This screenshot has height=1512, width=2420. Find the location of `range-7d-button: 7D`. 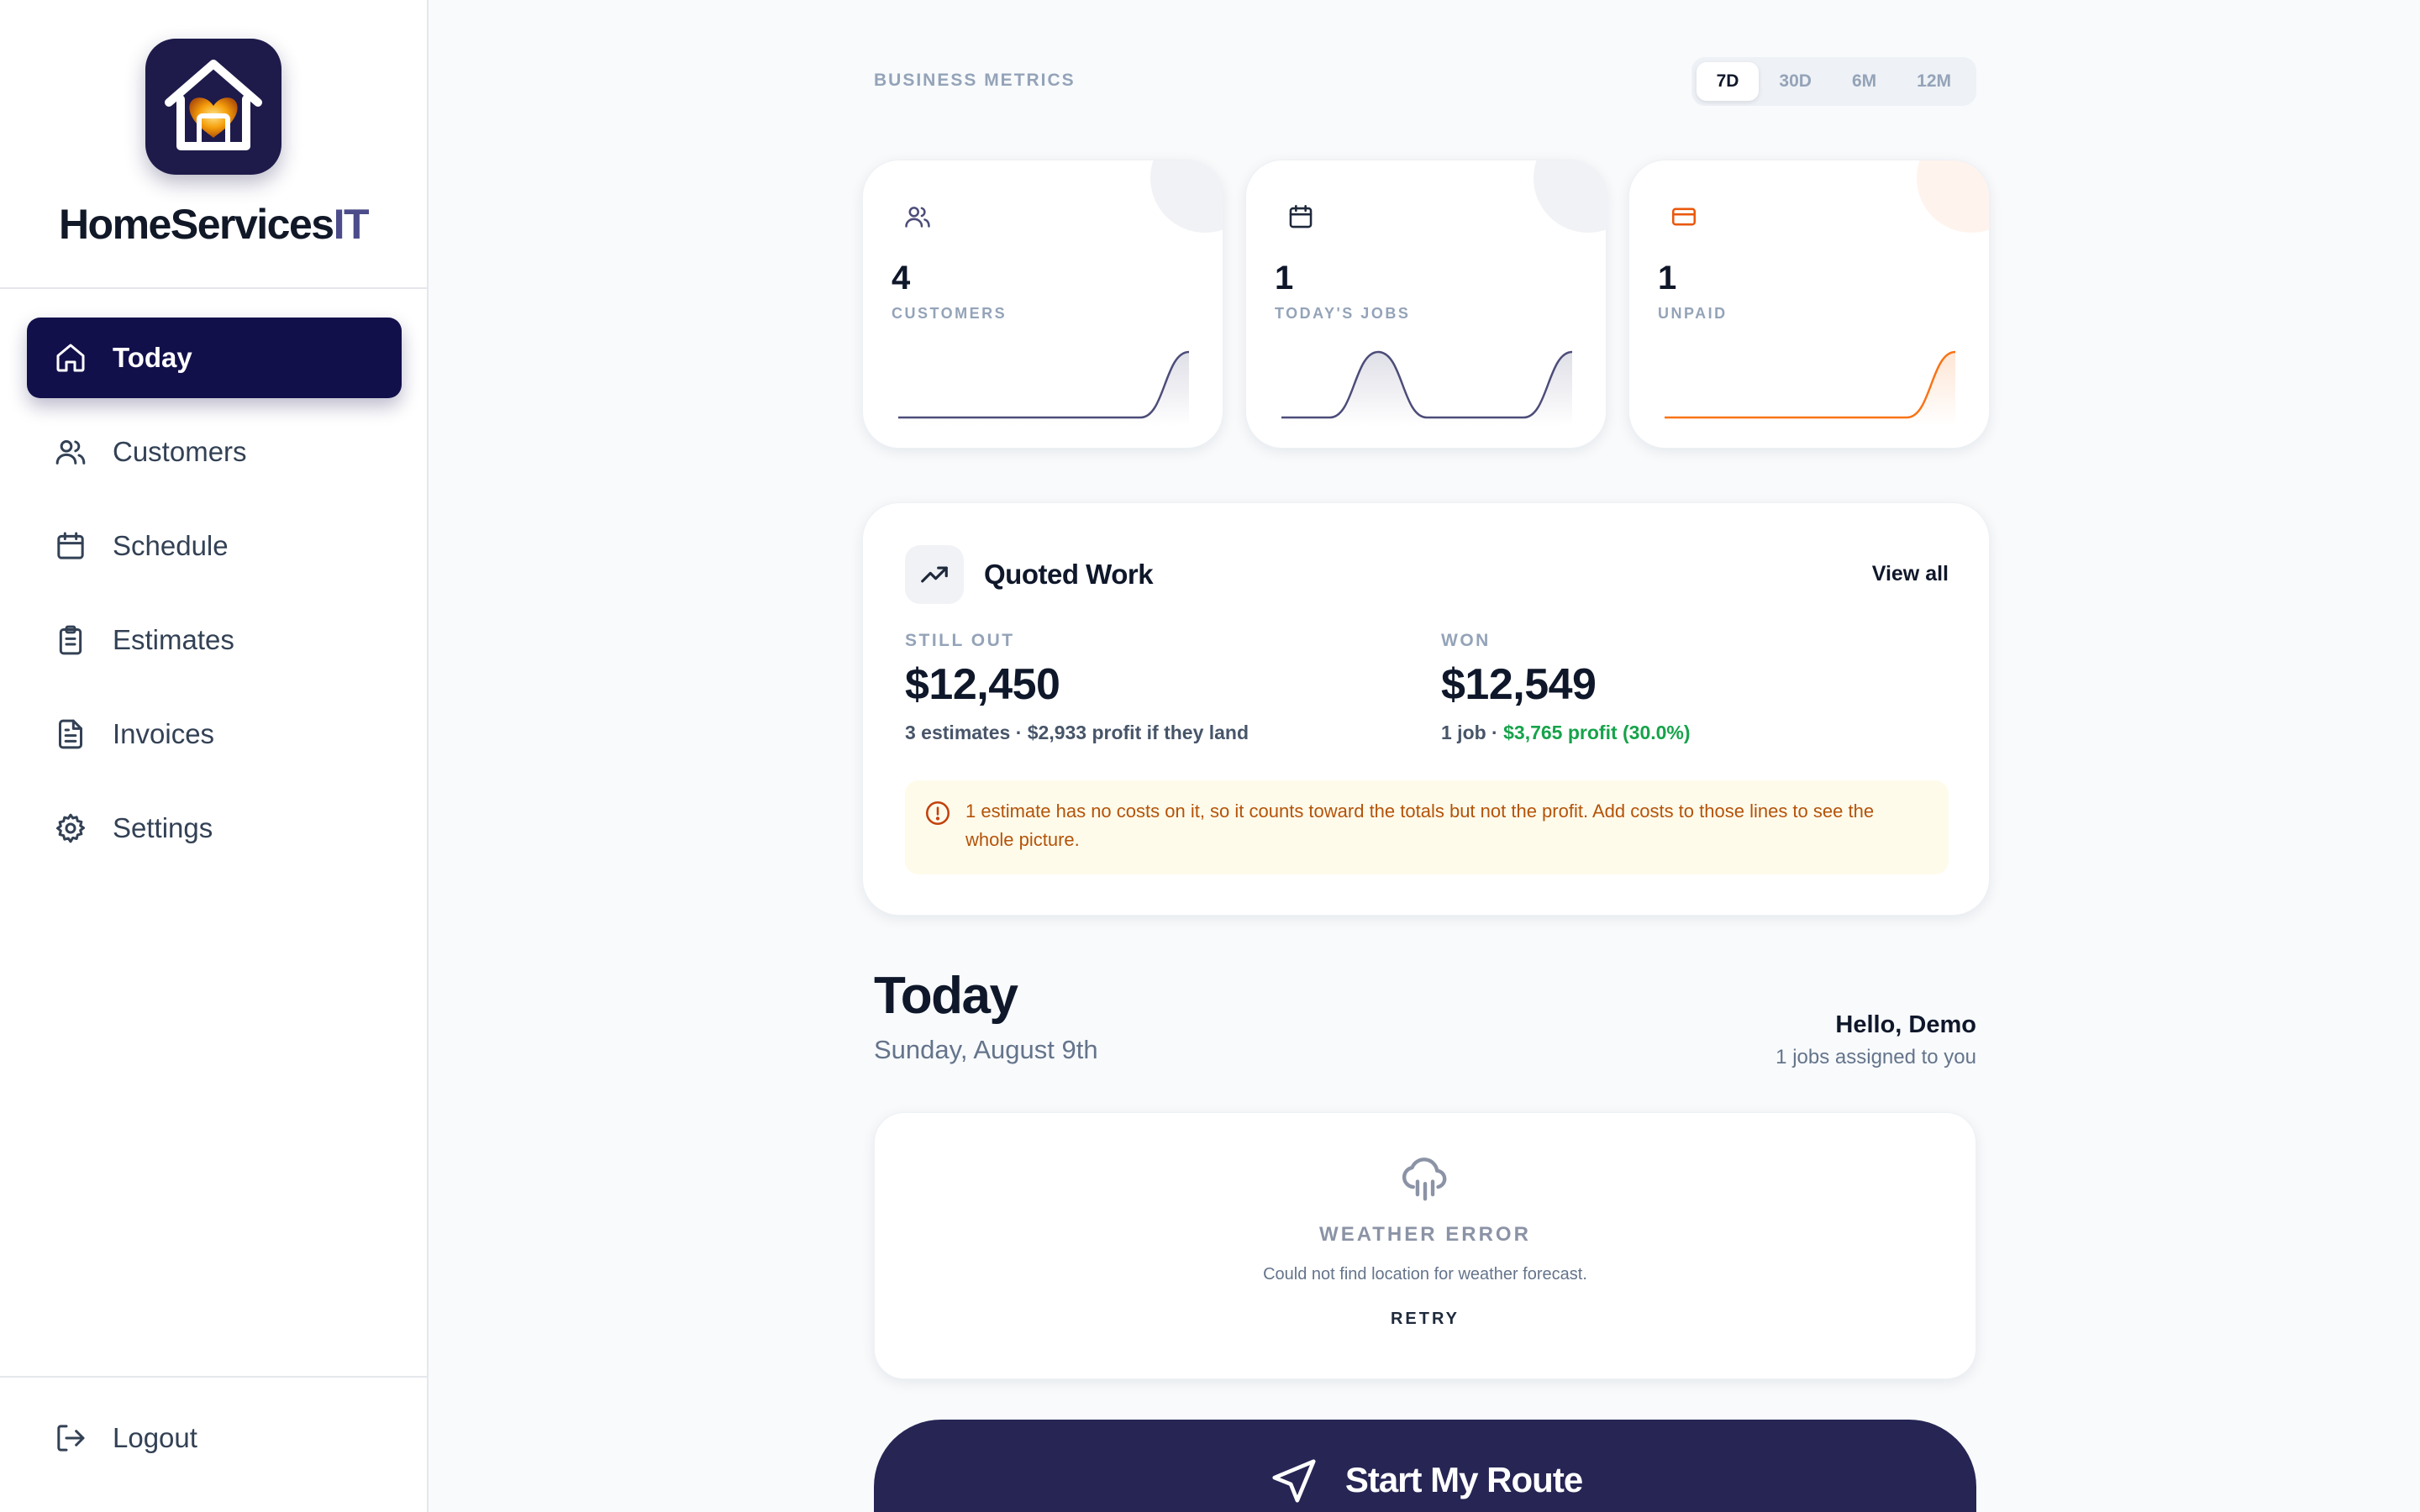

range-7d-button: 7D is located at coordinates (1728, 81).